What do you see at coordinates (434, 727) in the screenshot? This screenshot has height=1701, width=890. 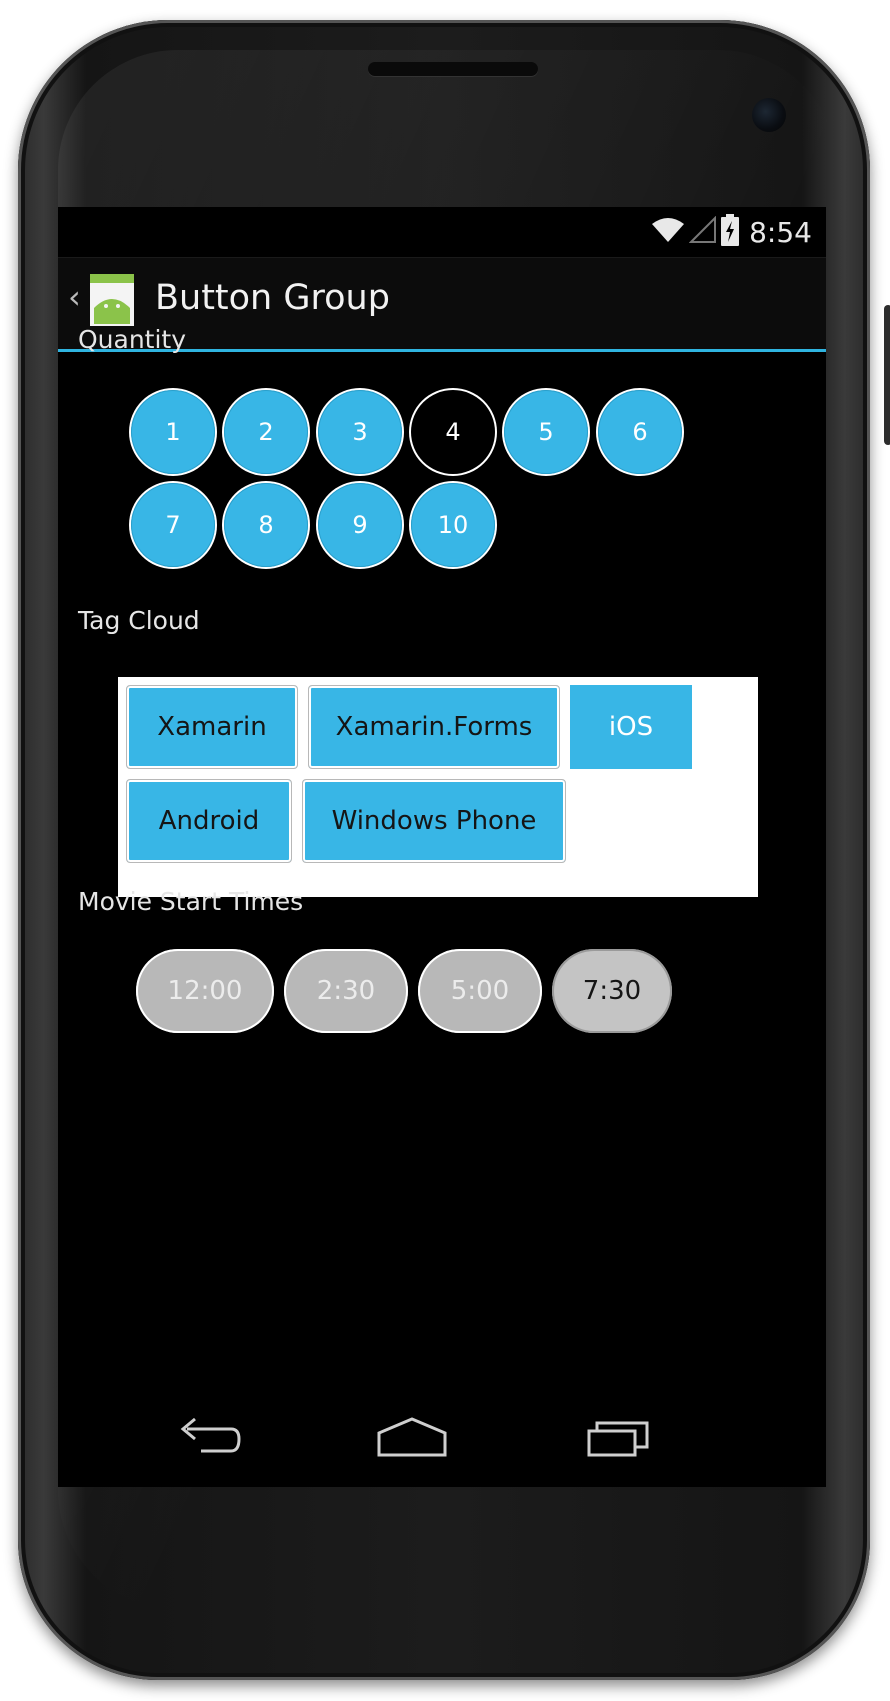 I see `tag-xamarin-forms: Xamarin.Forms` at bounding box center [434, 727].